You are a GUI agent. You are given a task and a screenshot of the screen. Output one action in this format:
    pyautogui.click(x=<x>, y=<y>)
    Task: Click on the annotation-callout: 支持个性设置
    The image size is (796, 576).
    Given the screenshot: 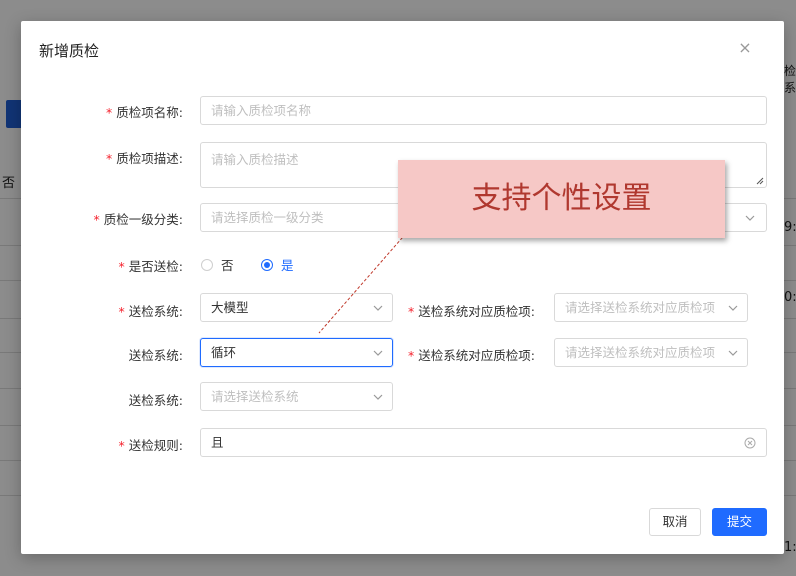 What is the action you would take?
    pyautogui.click(x=561, y=199)
    